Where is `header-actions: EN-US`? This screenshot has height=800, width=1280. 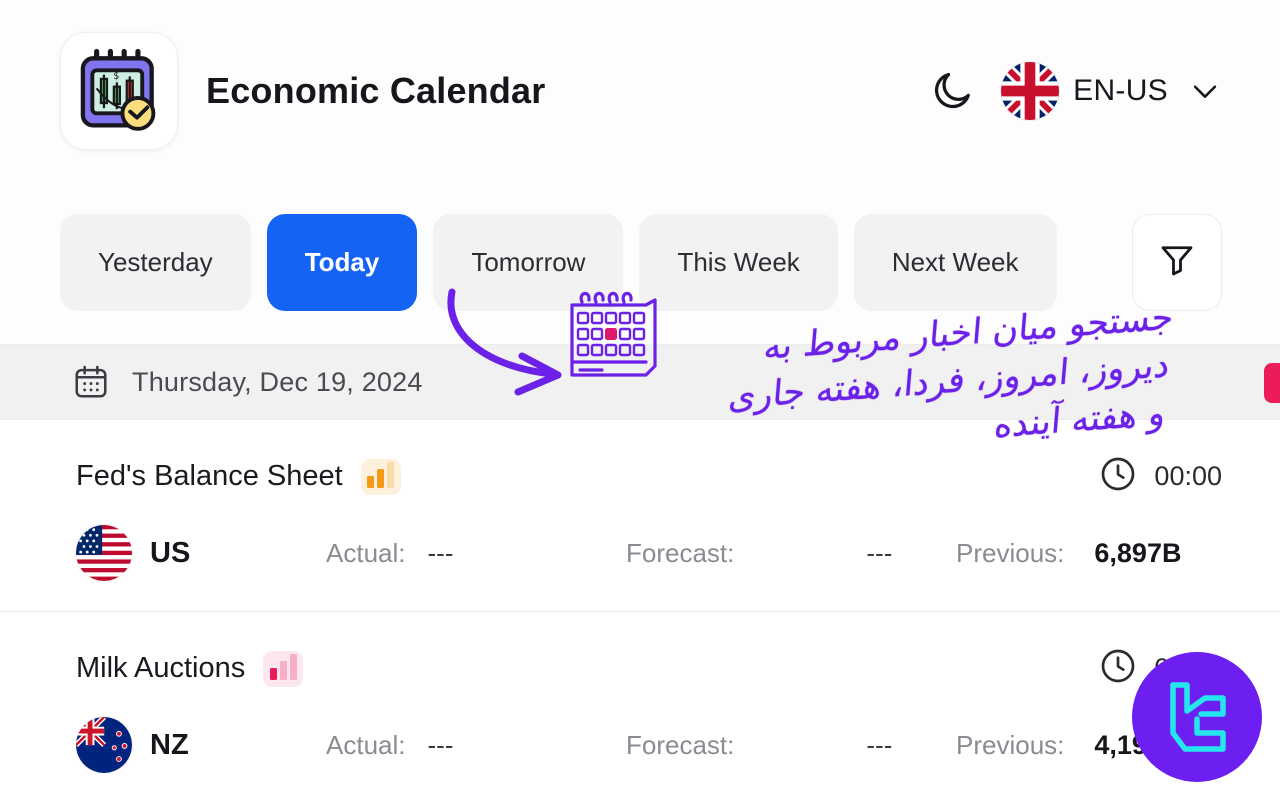
header-actions: EN-US is located at coordinates (1075, 91).